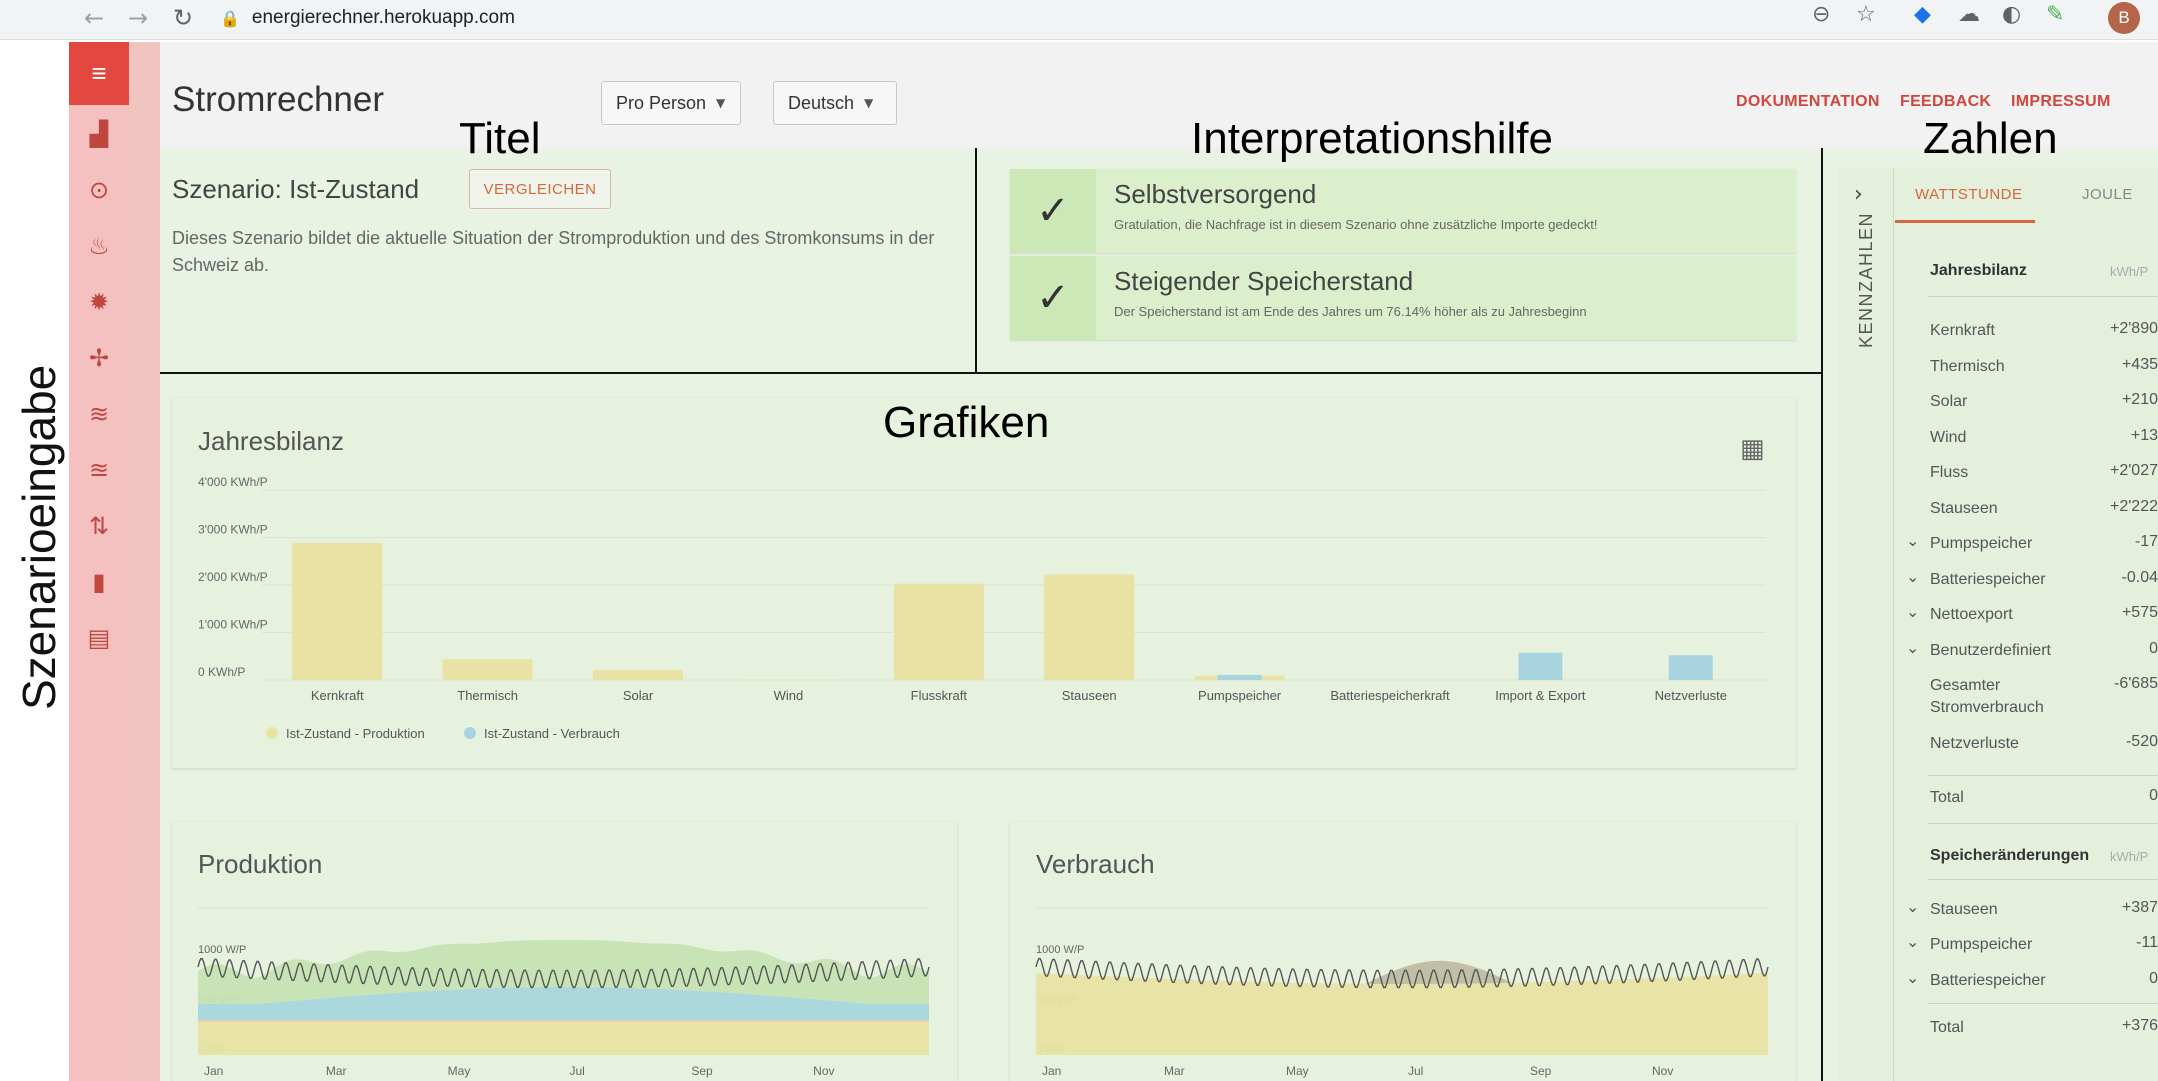 The height and width of the screenshot is (1081, 2158). Describe the element at coordinates (500, 138) in the screenshot. I see `annotation-title: Titel` at that location.